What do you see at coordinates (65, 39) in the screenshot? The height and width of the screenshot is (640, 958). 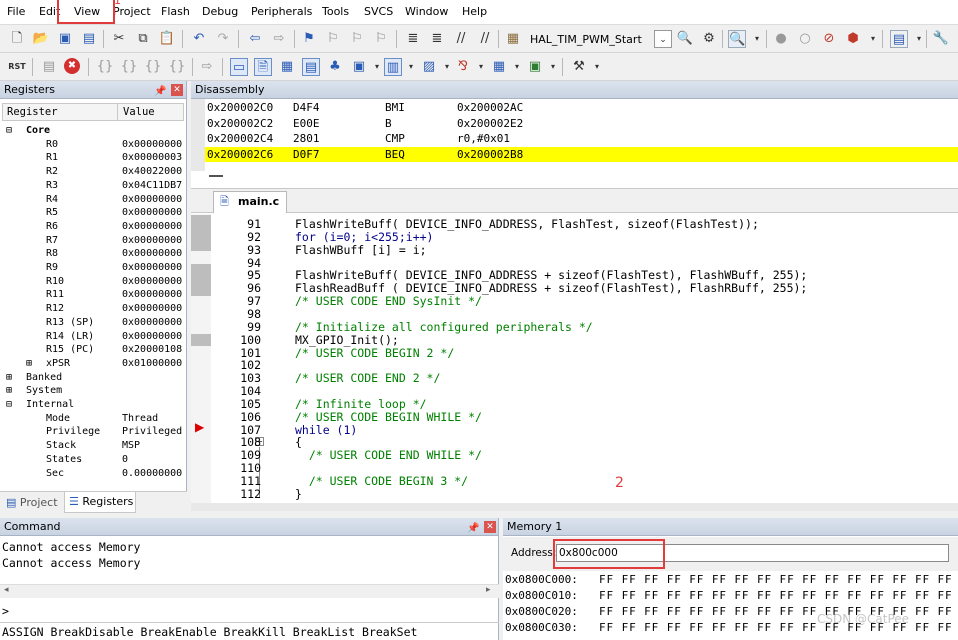 I see `save-icon: ▣` at bounding box center [65, 39].